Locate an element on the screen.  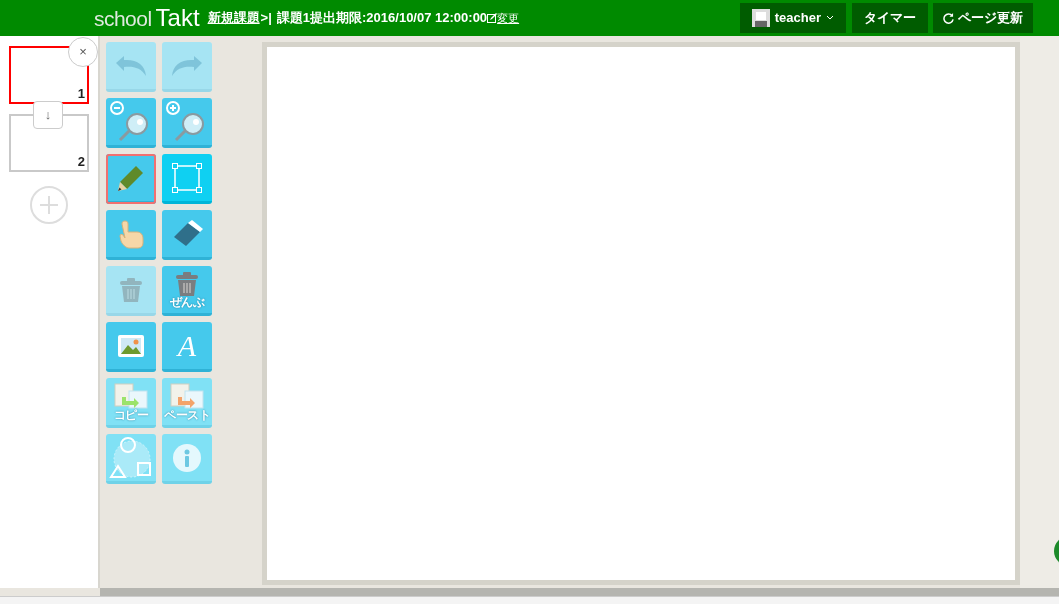
shapes-tool-button is located at coordinates (131, 459).